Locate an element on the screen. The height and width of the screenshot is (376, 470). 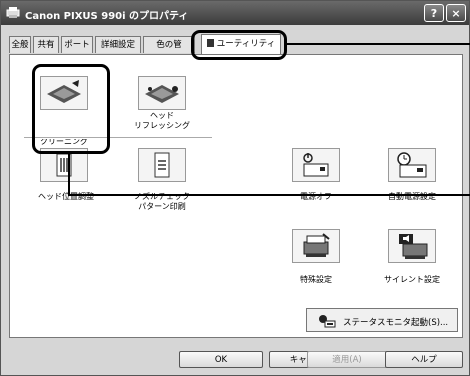
auto-power-button is located at coordinates (412, 165).